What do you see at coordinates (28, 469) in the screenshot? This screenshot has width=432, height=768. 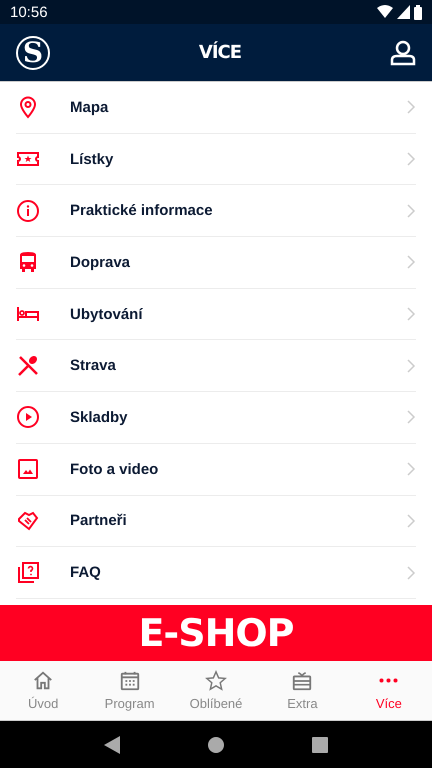 I see `image-icon` at bounding box center [28, 469].